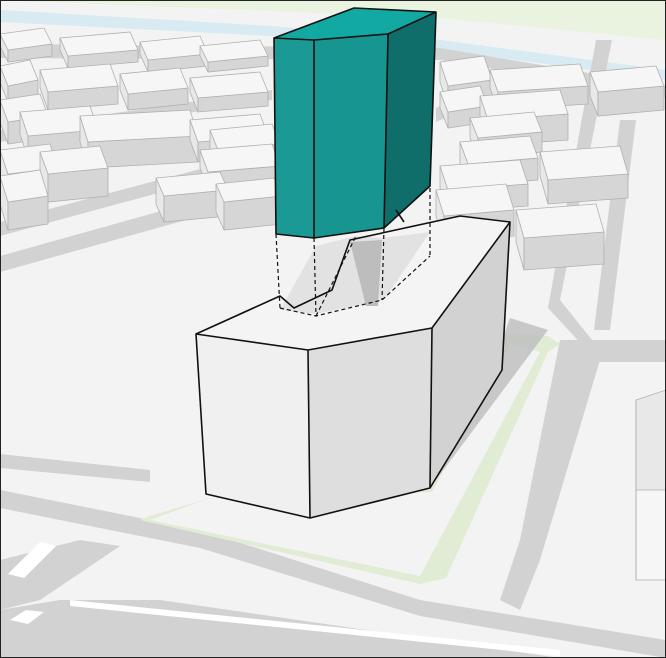 The height and width of the screenshot is (658, 666). I want to click on context-building-right, so click(650, 485).